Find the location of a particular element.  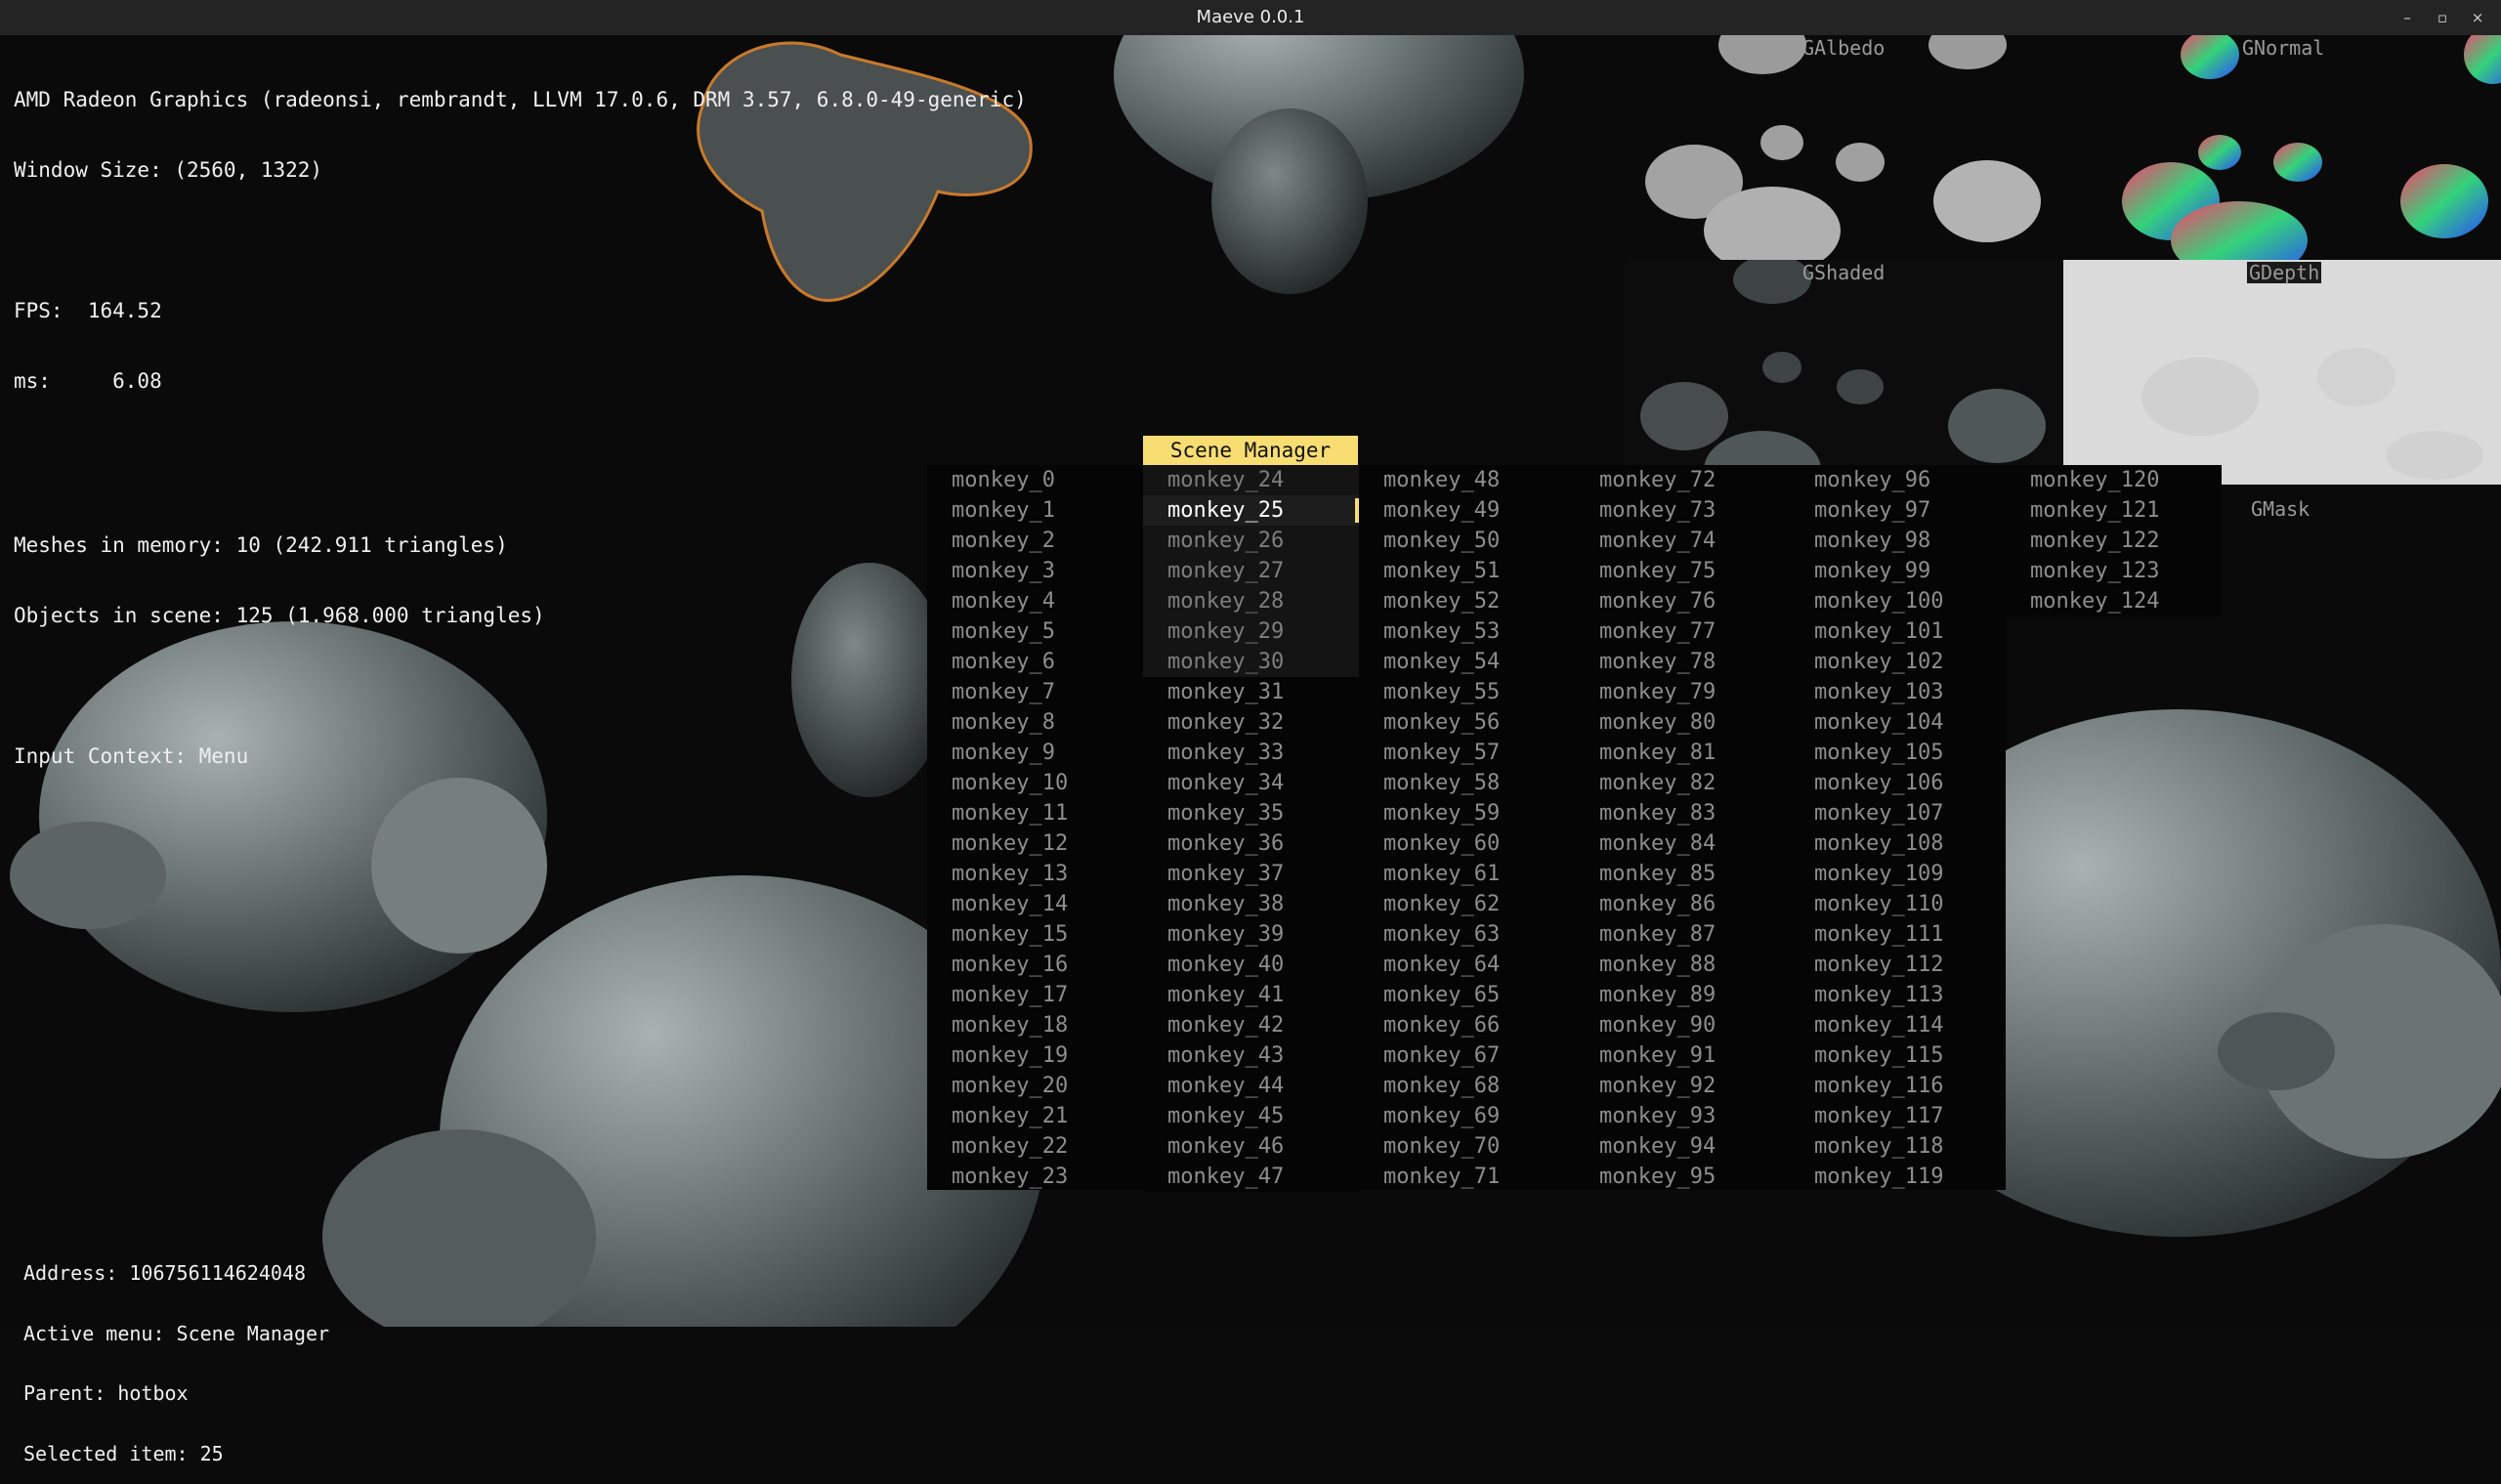

menu-item: monkey_67 is located at coordinates (1467, 1055).